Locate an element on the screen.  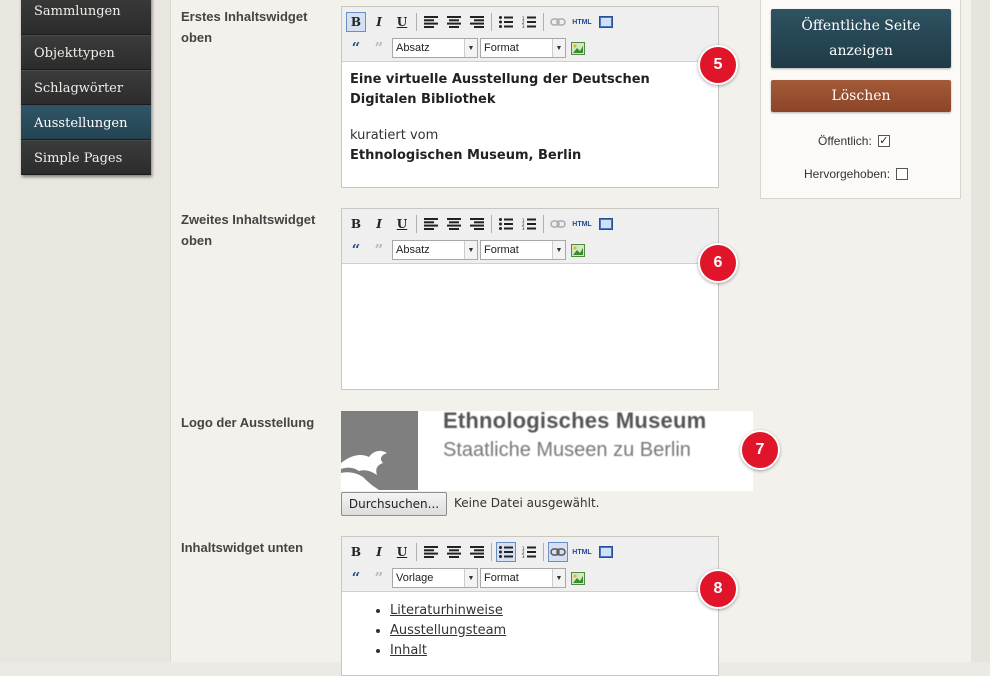
paragraph-format-select: Vorlage ▼ is located at coordinates (435, 578).